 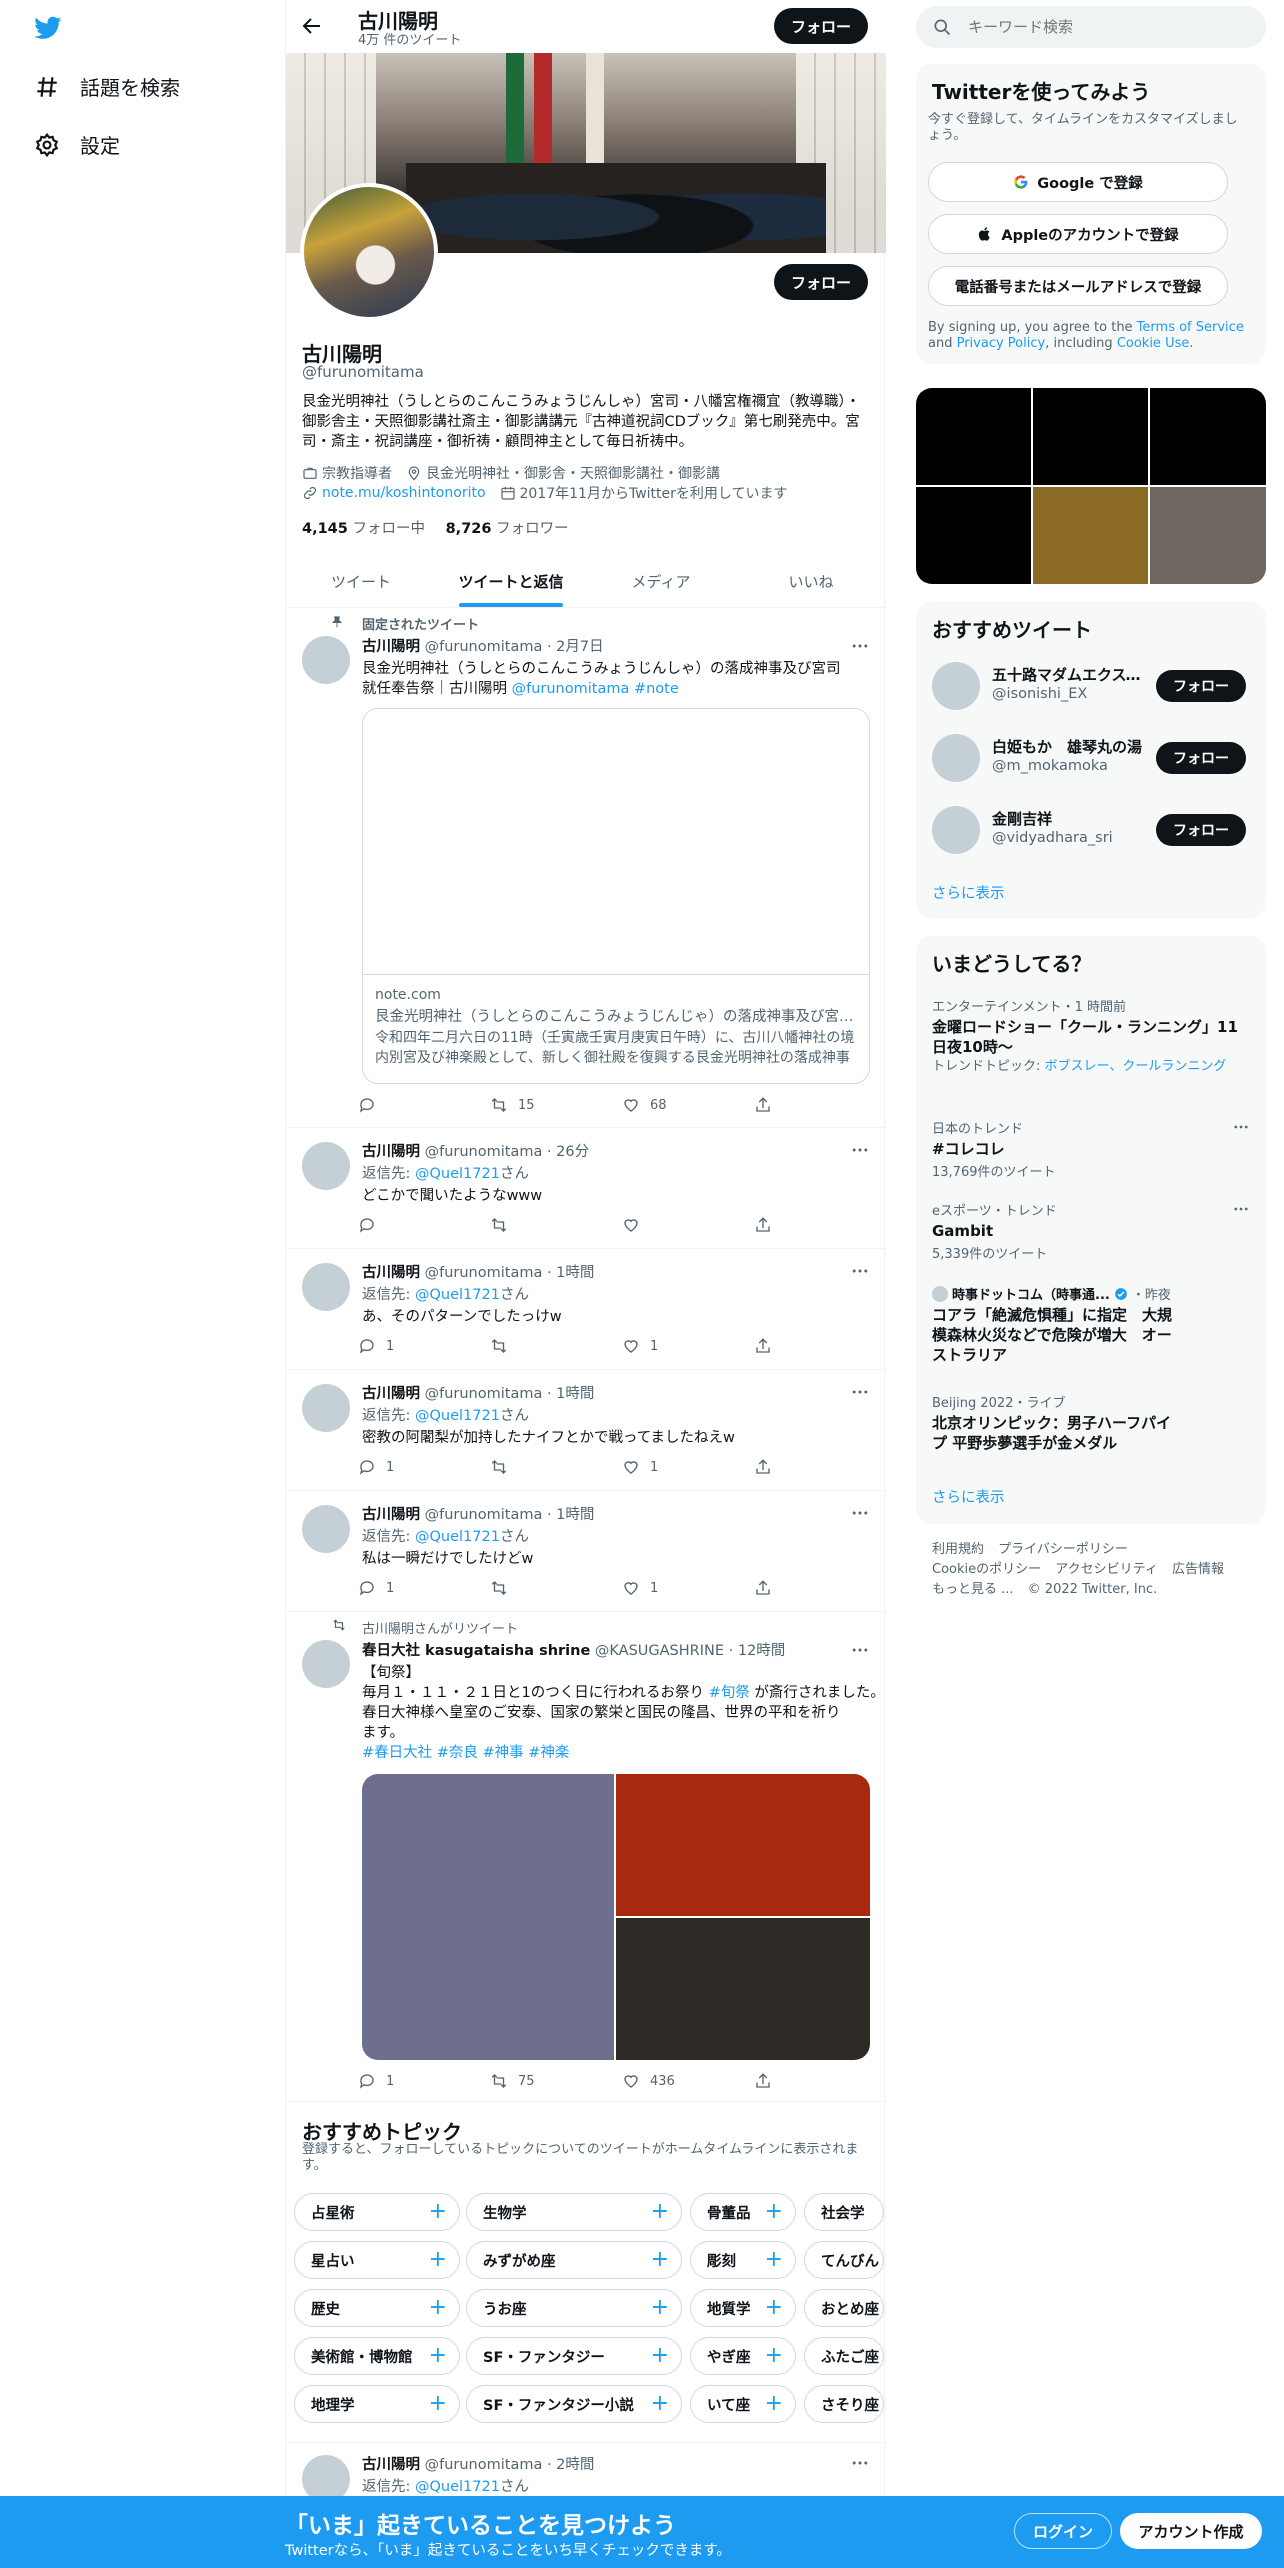 What do you see at coordinates (844, 2308) in the screenshot?
I see `topic-chip: おとめ座` at bounding box center [844, 2308].